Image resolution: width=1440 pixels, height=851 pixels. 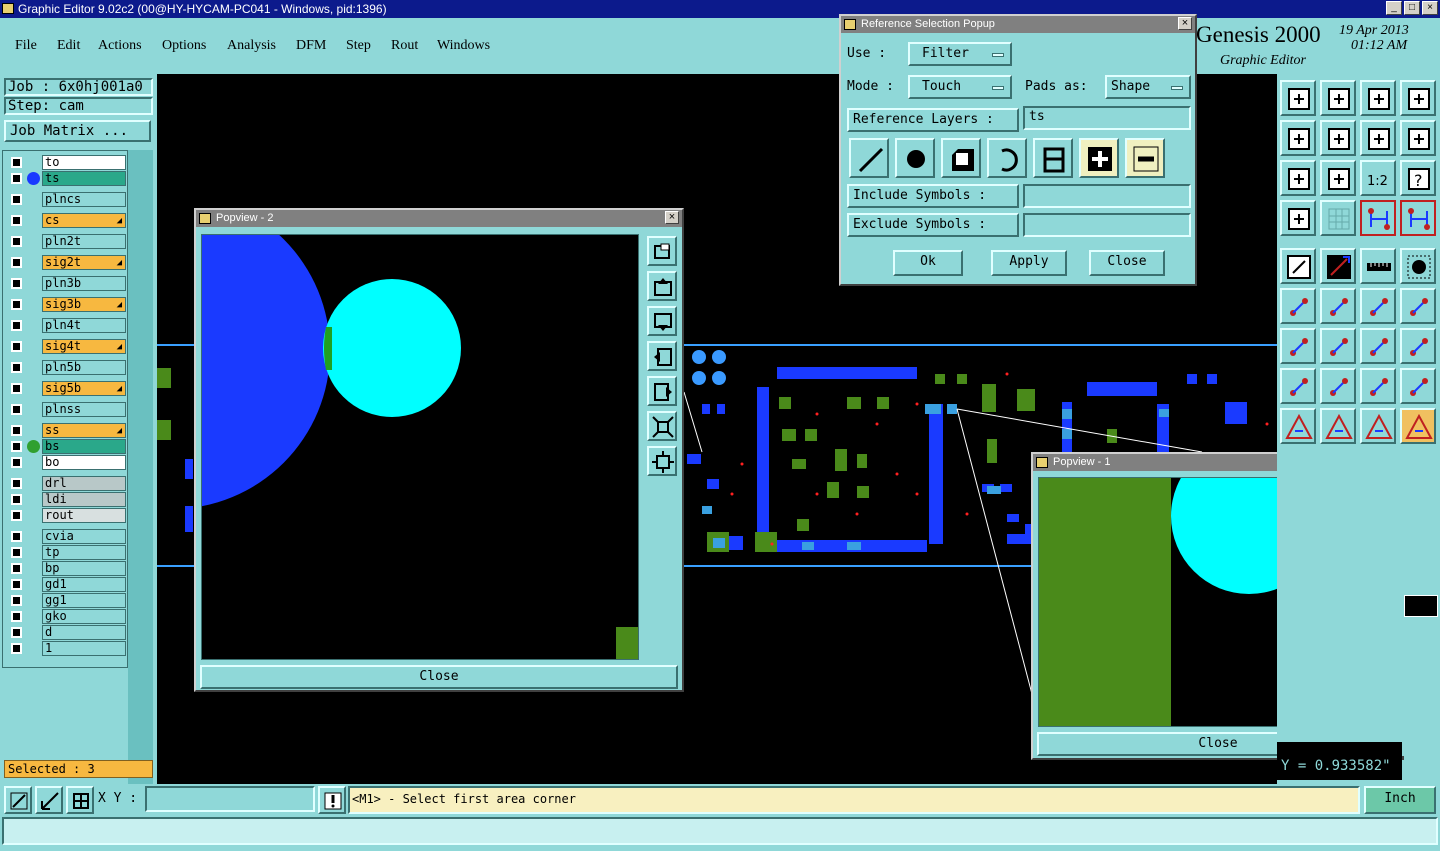 What do you see at coordinates (662, 461) in the screenshot?
I see `zoom-out-icon` at bounding box center [662, 461].